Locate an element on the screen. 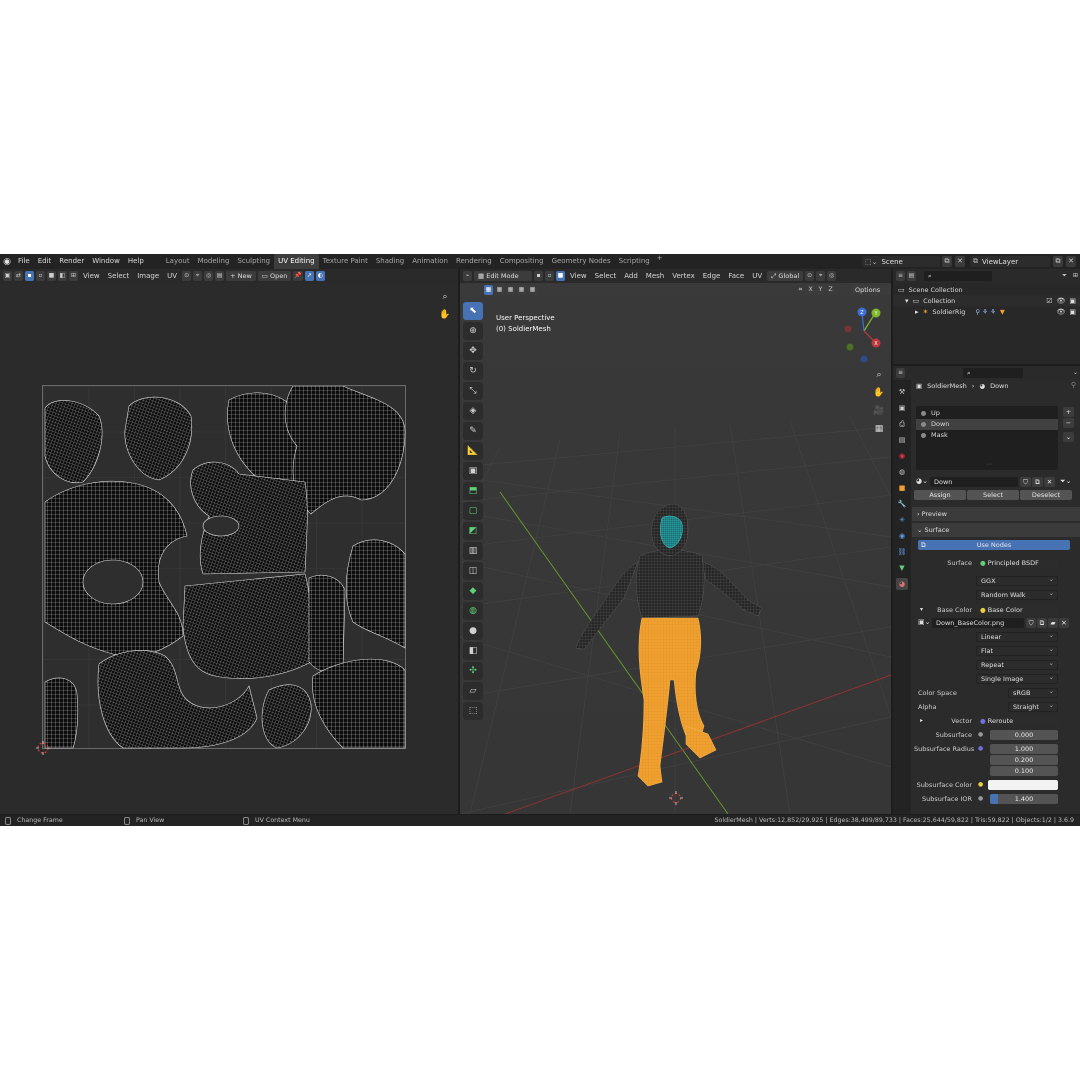 This screenshot has width=1080, height=1080. surface-shader-field: ● Principled BSDF is located at coordinates (1017, 563).